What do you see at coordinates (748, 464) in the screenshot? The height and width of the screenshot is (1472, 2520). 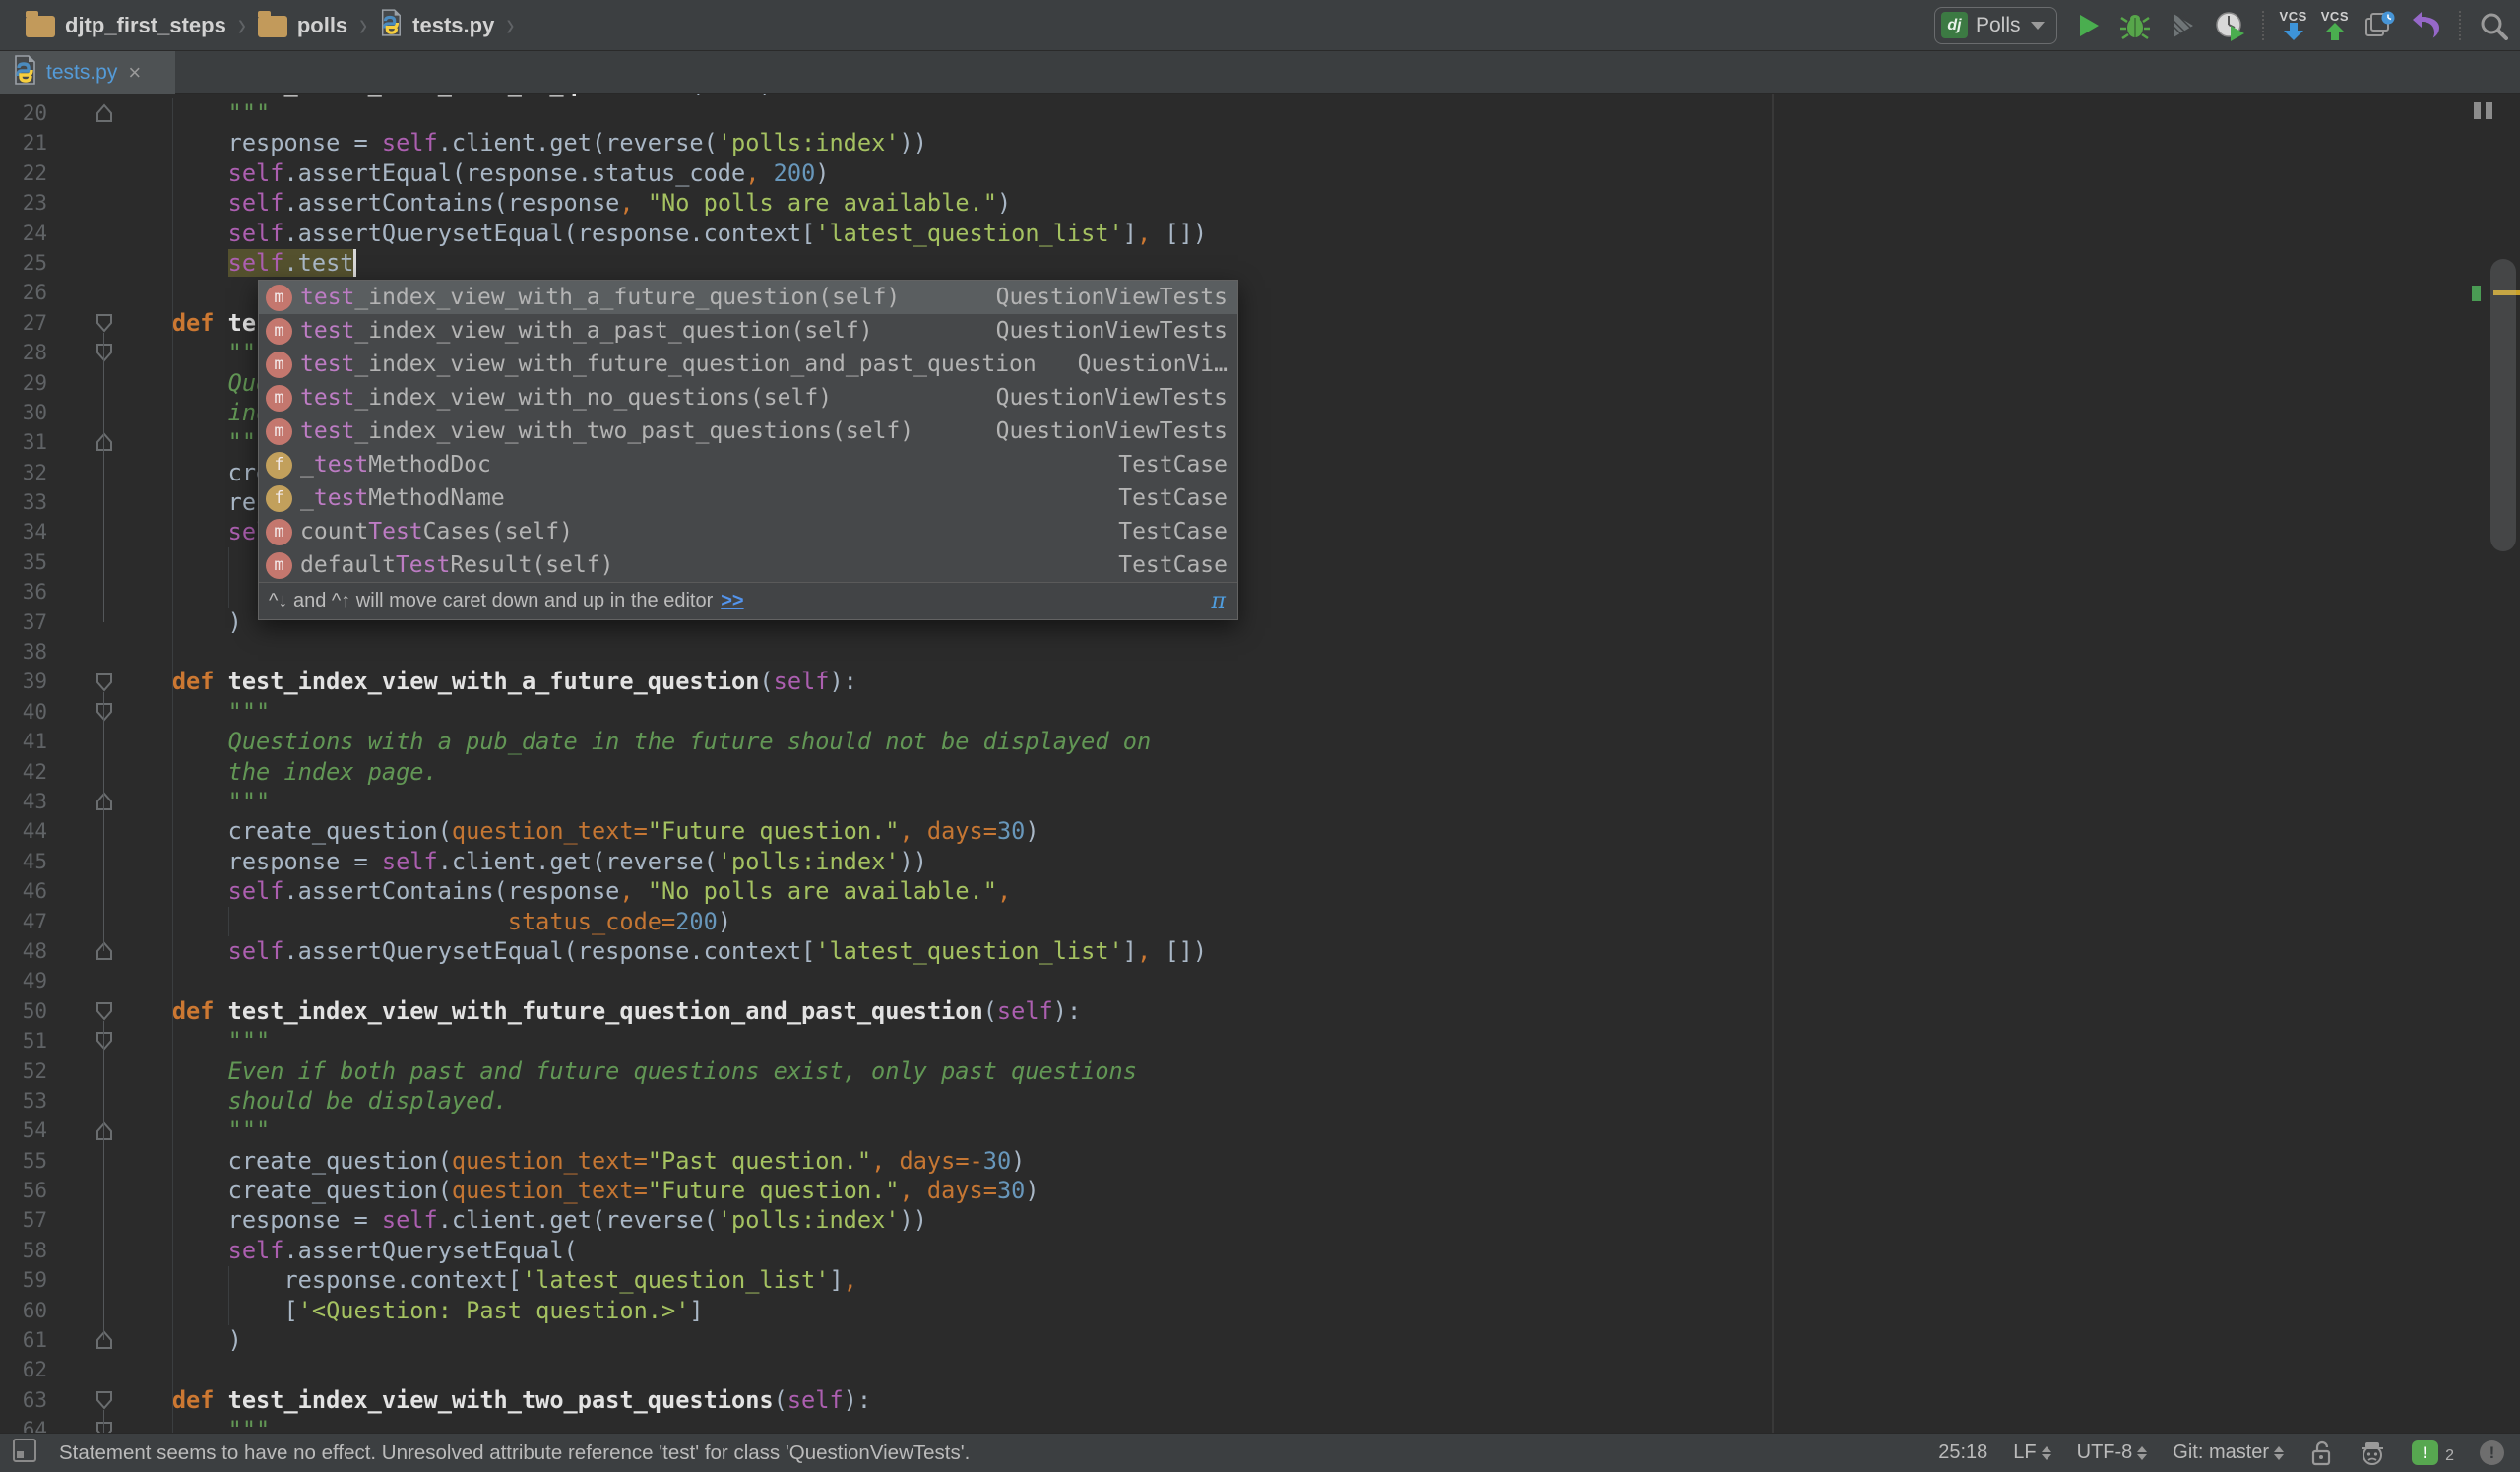 I see `completion-item: f _testMethodDoc TestCase` at bounding box center [748, 464].